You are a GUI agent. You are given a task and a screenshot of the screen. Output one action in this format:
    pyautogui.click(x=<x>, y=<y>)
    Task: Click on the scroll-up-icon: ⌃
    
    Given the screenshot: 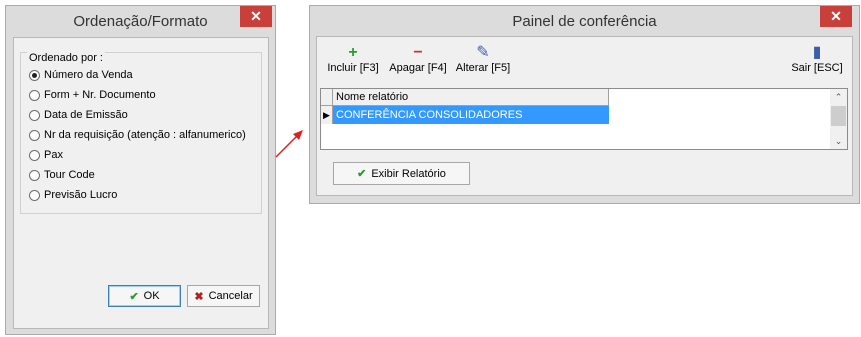 What is the action you would take?
    pyautogui.click(x=838, y=97)
    